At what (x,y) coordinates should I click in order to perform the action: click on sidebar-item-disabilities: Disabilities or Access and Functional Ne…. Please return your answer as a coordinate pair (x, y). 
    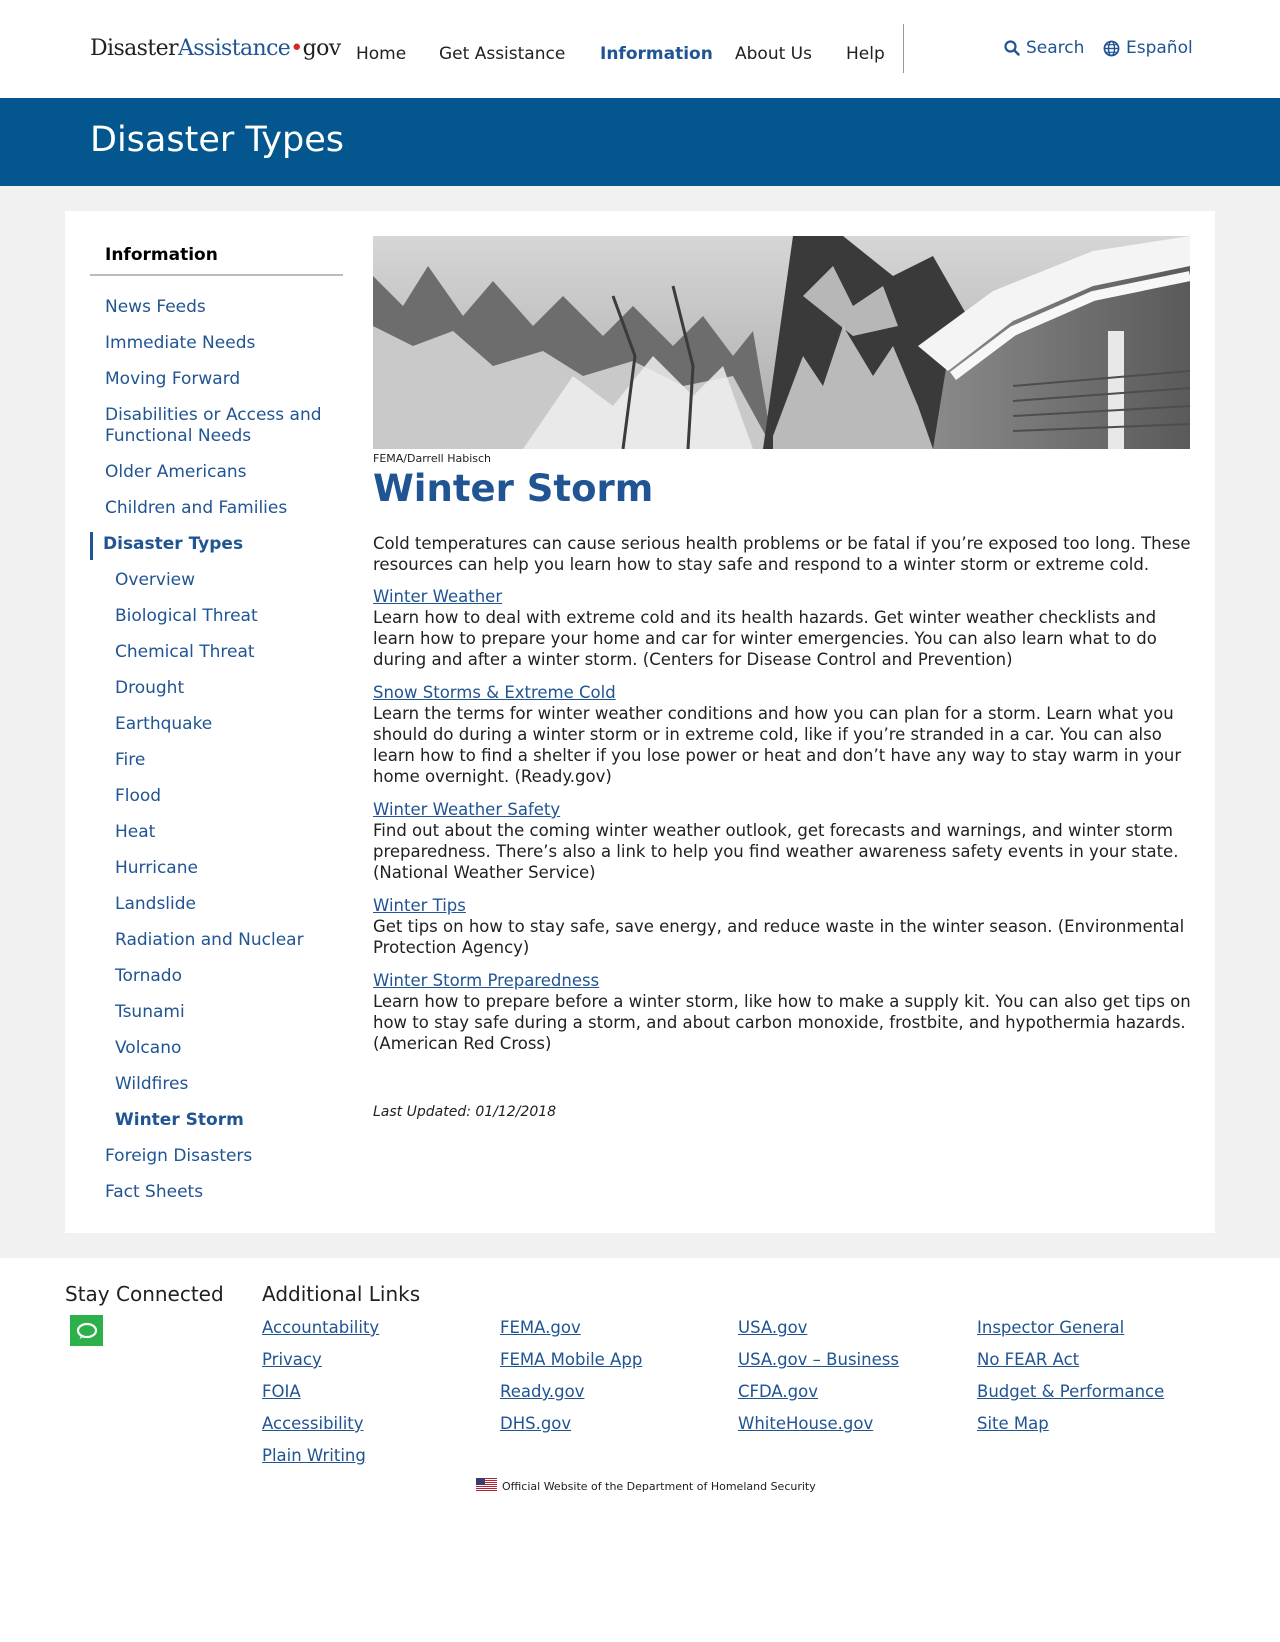
    Looking at the image, I should click on (220, 426).